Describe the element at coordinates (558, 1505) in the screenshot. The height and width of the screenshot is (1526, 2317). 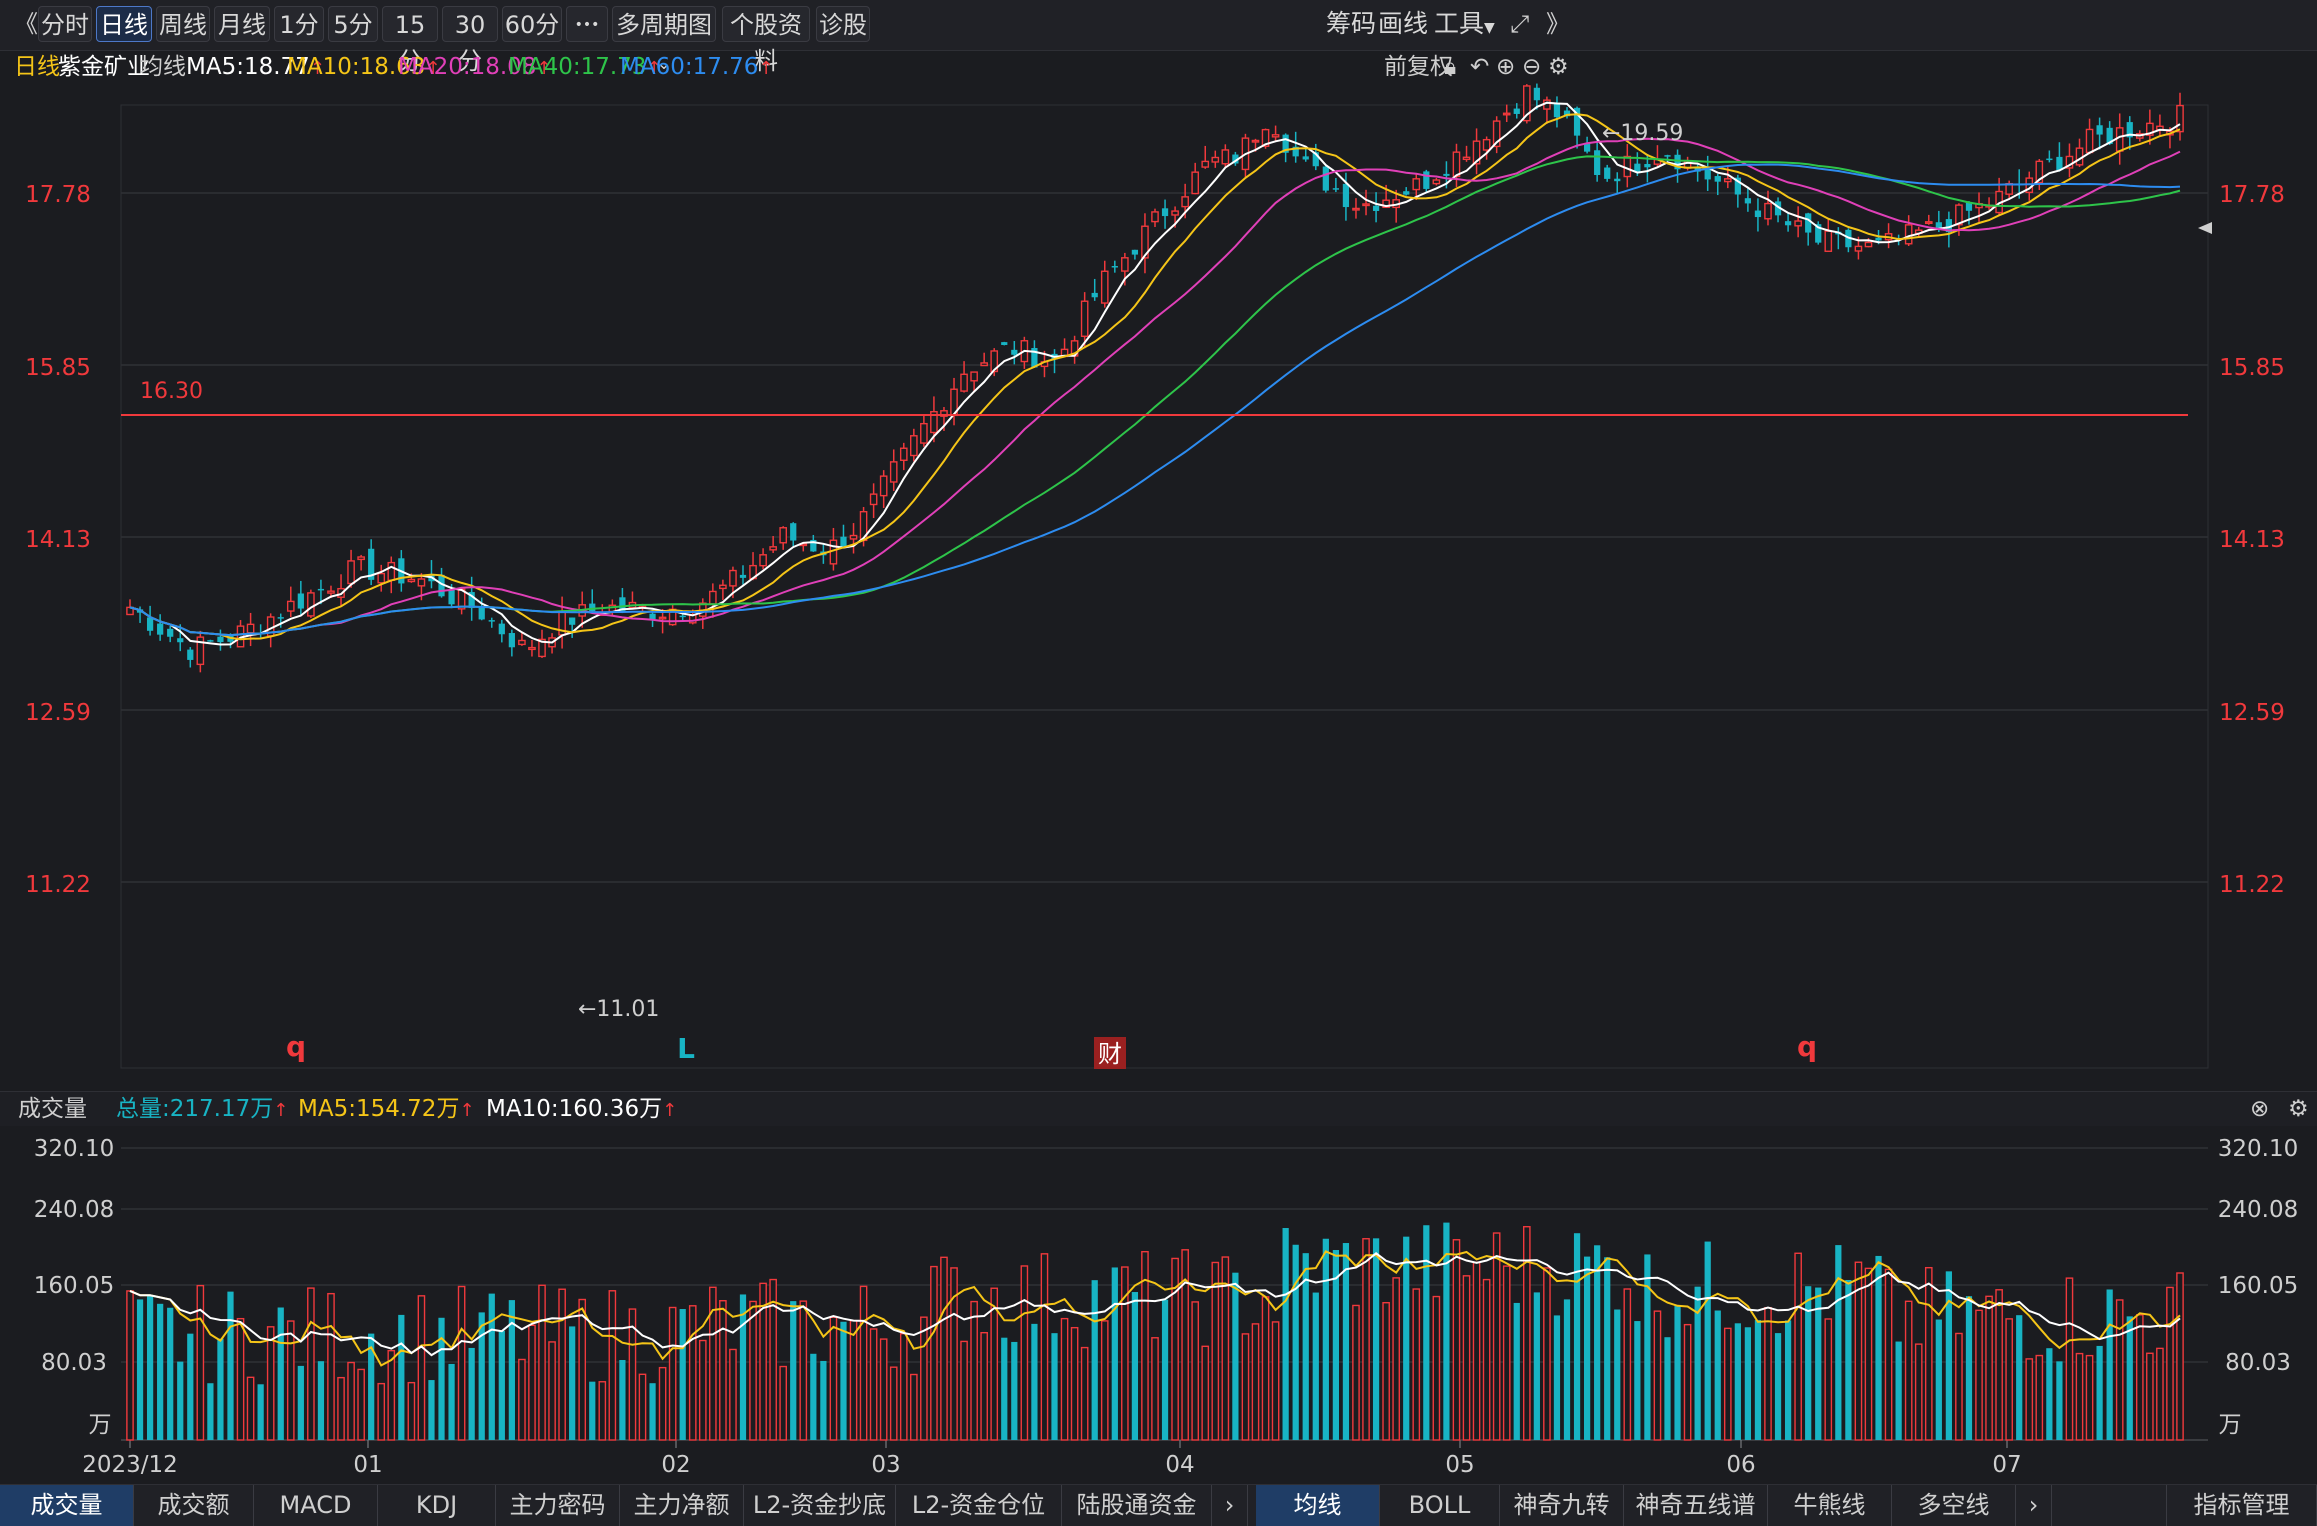
I see `tab-main-code: 主力密码` at that location.